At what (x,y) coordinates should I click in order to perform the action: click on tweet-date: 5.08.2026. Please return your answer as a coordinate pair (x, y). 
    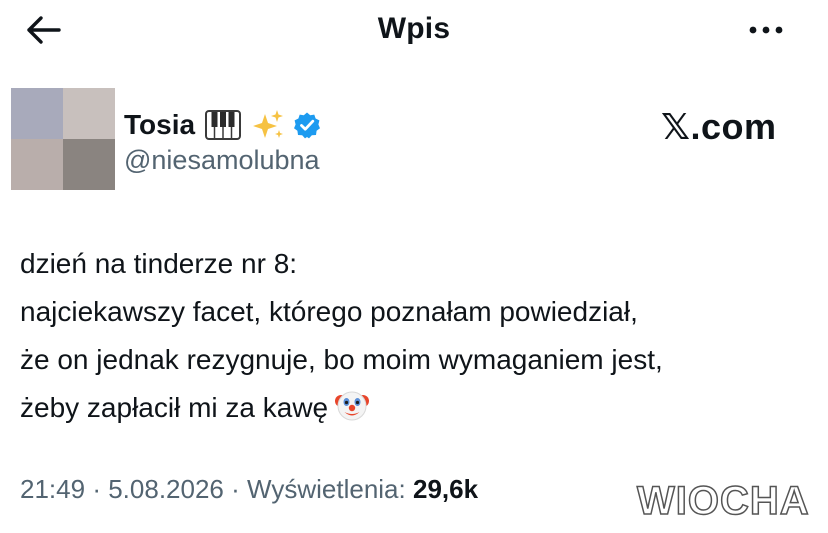
    Looking at the image, I should click on (166, 489).